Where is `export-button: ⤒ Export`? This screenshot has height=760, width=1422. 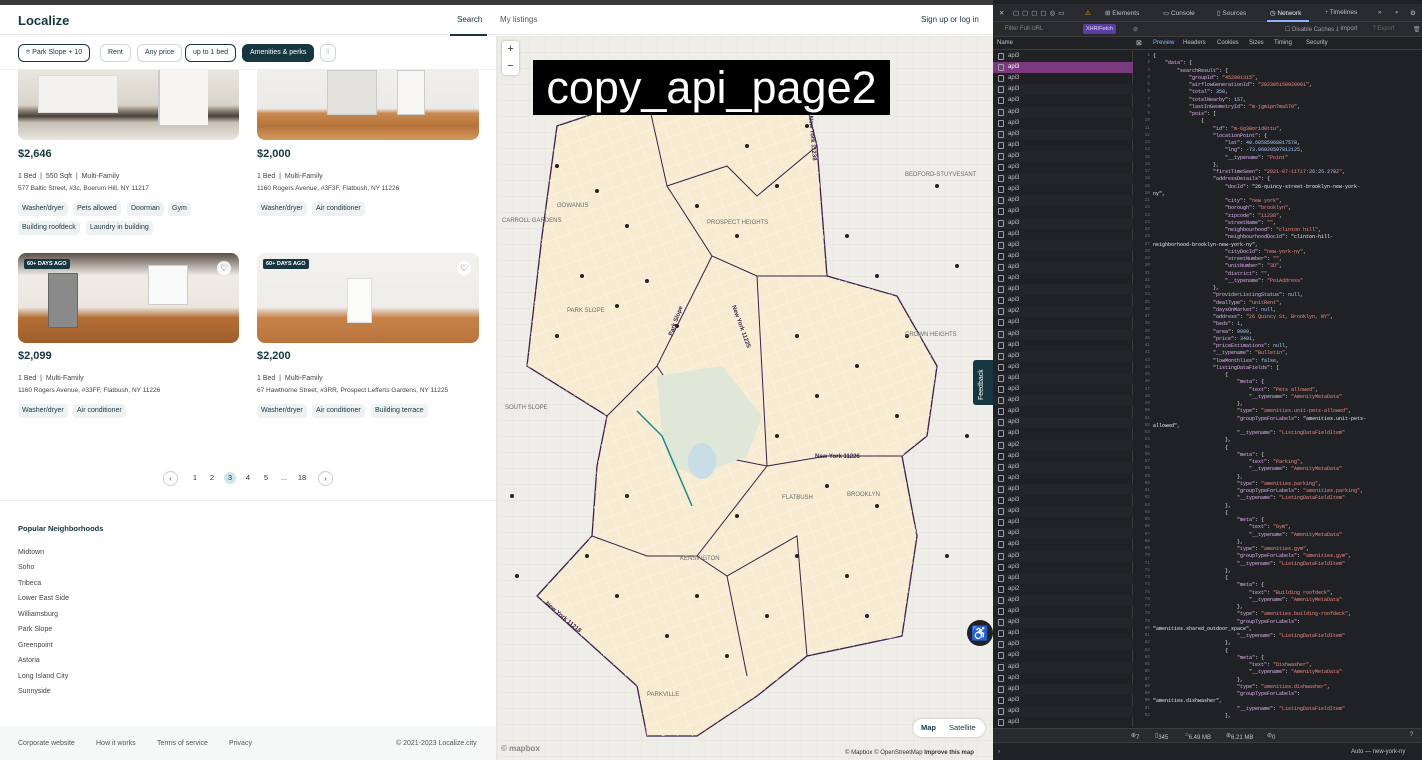 export-button: ⤒ Export is located at coordinates (1384, 29).